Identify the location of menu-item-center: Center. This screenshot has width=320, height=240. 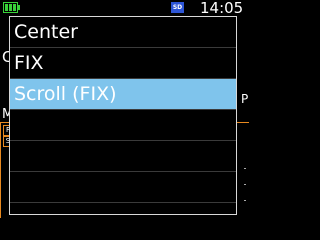
(123, 32).